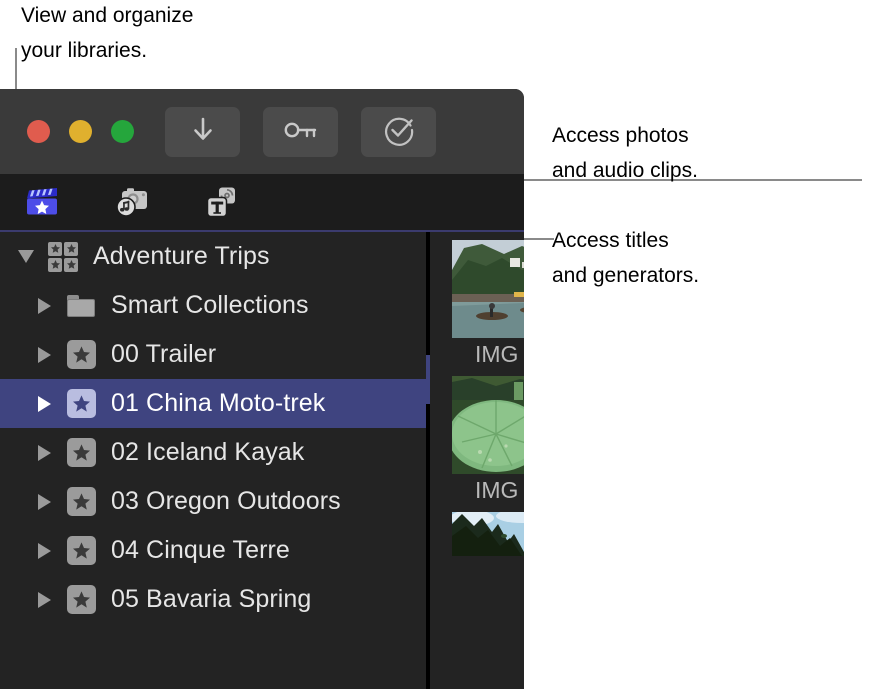 This screenshot has width=878, height=689. Describe the element at coordinates (107, 33) in the screenshot. I see `callout-libraries-text: View and organize your libraries.` at that location.